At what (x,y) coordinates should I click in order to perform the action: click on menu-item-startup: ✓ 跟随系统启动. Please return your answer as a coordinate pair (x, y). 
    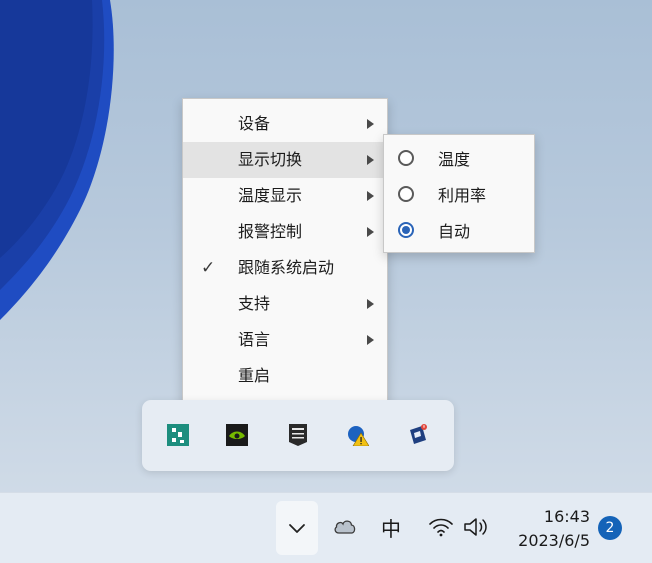
    Looking at the image, I should click on (285, 268).